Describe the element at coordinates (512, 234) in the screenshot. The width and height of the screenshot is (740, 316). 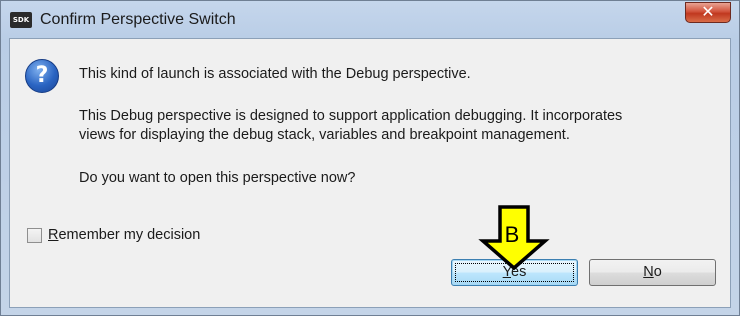
I see `annotation-label: B` at that location.